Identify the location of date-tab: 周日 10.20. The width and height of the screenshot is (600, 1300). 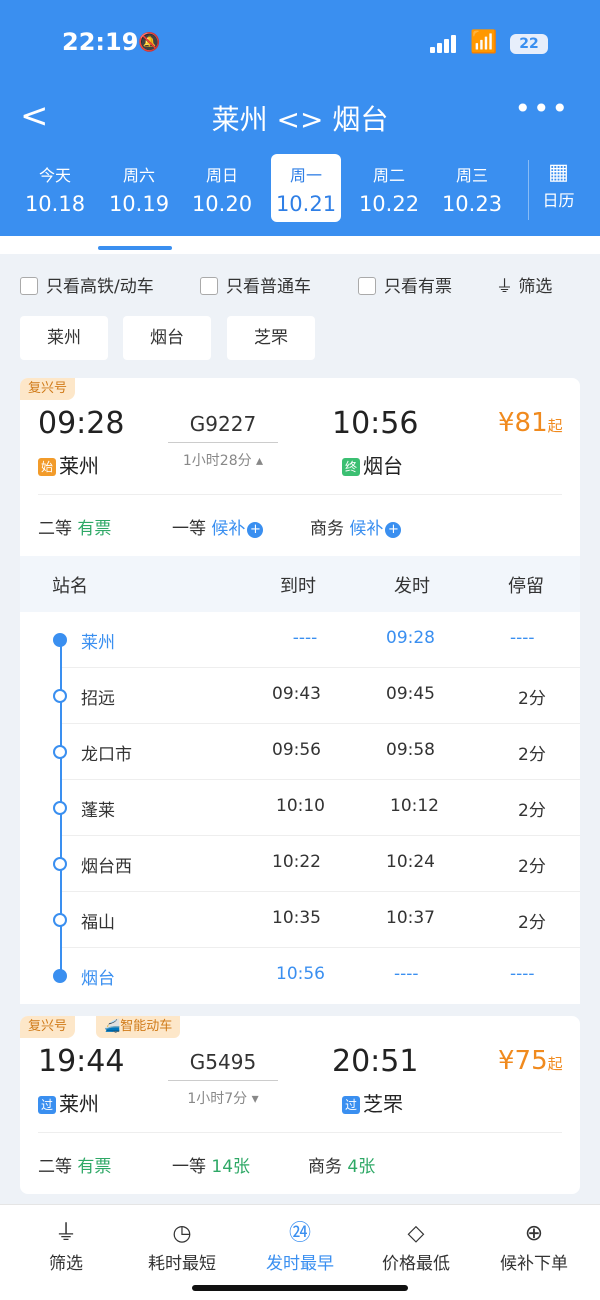
(222, 188).